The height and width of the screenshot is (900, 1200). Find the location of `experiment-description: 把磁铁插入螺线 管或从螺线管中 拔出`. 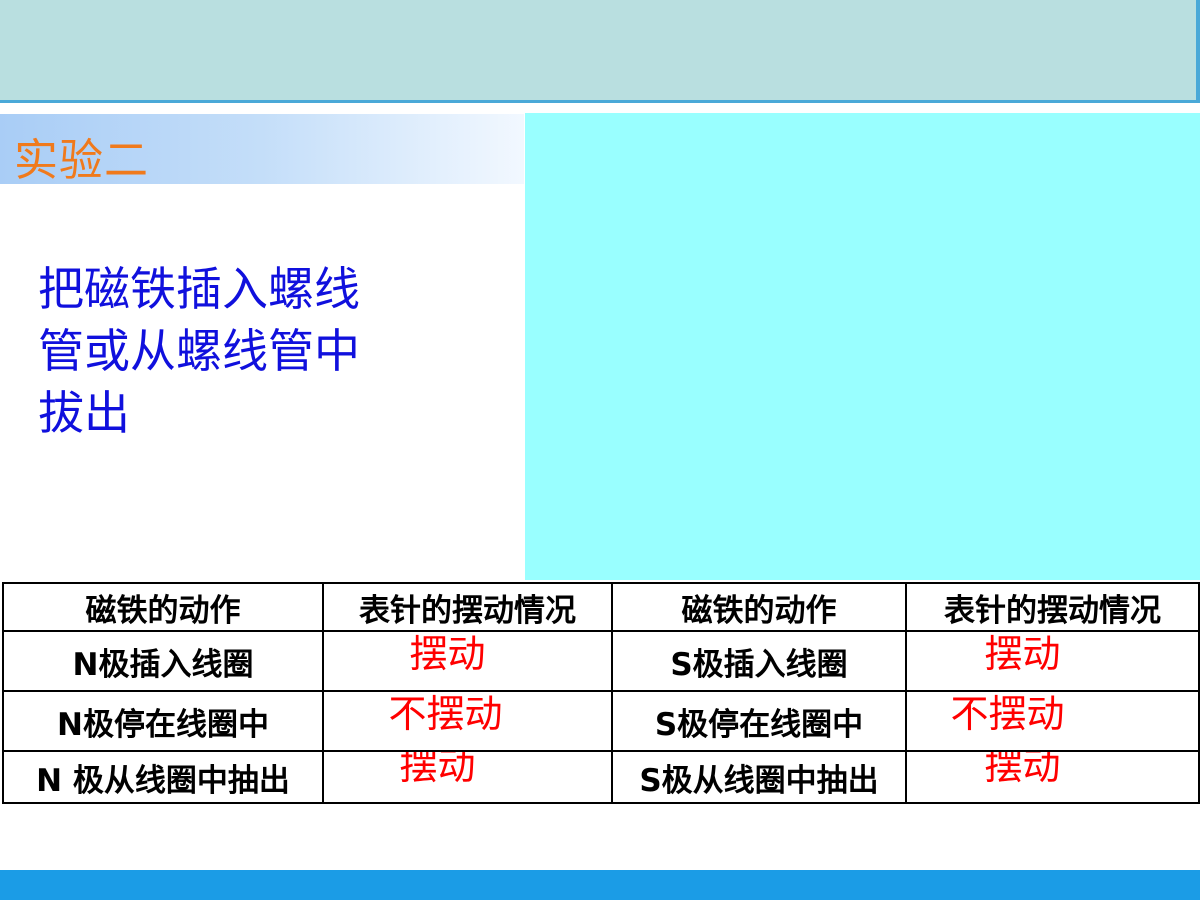

experiment-description: 把磁铁插入螺线 管或从螺线管中 拔出 is located at coordinates (228, 351).